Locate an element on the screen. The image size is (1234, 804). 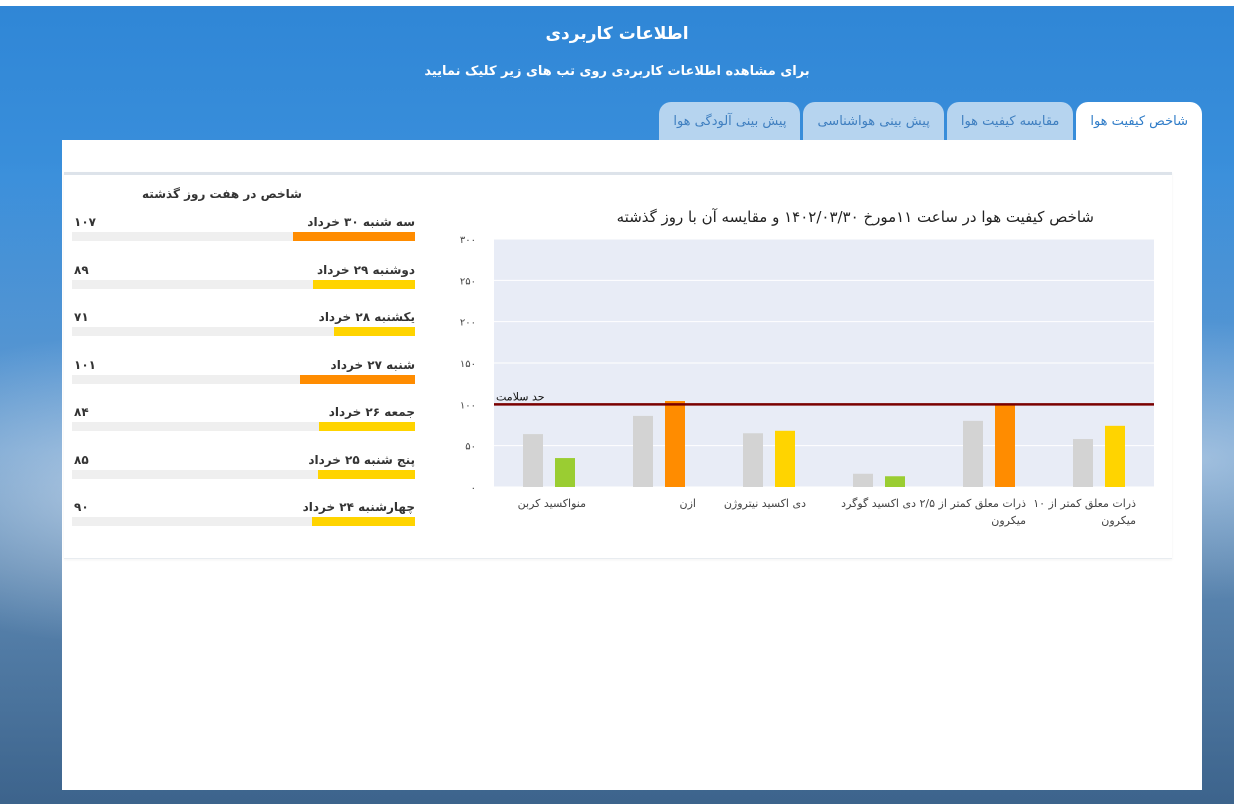
history-day-name: شنبه ۲۷ خرداد is located at coordinates (372, 364).